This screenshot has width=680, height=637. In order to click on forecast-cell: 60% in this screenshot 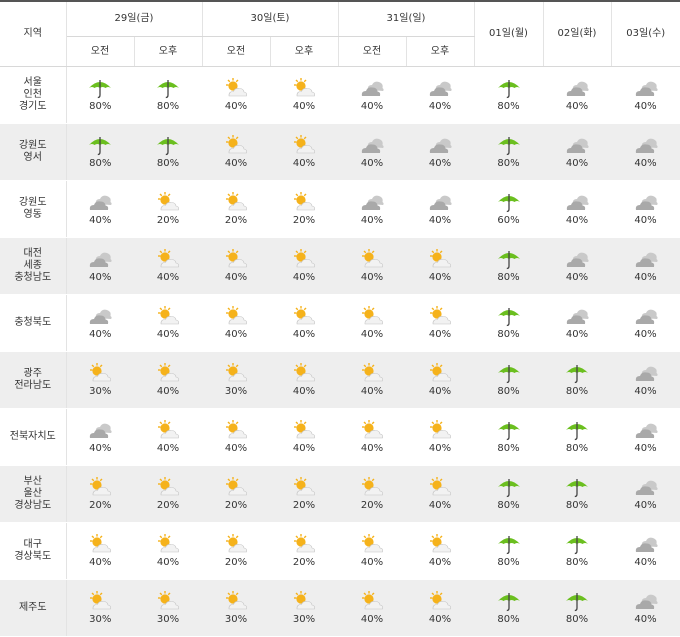, I will do `click(508, 209)`.